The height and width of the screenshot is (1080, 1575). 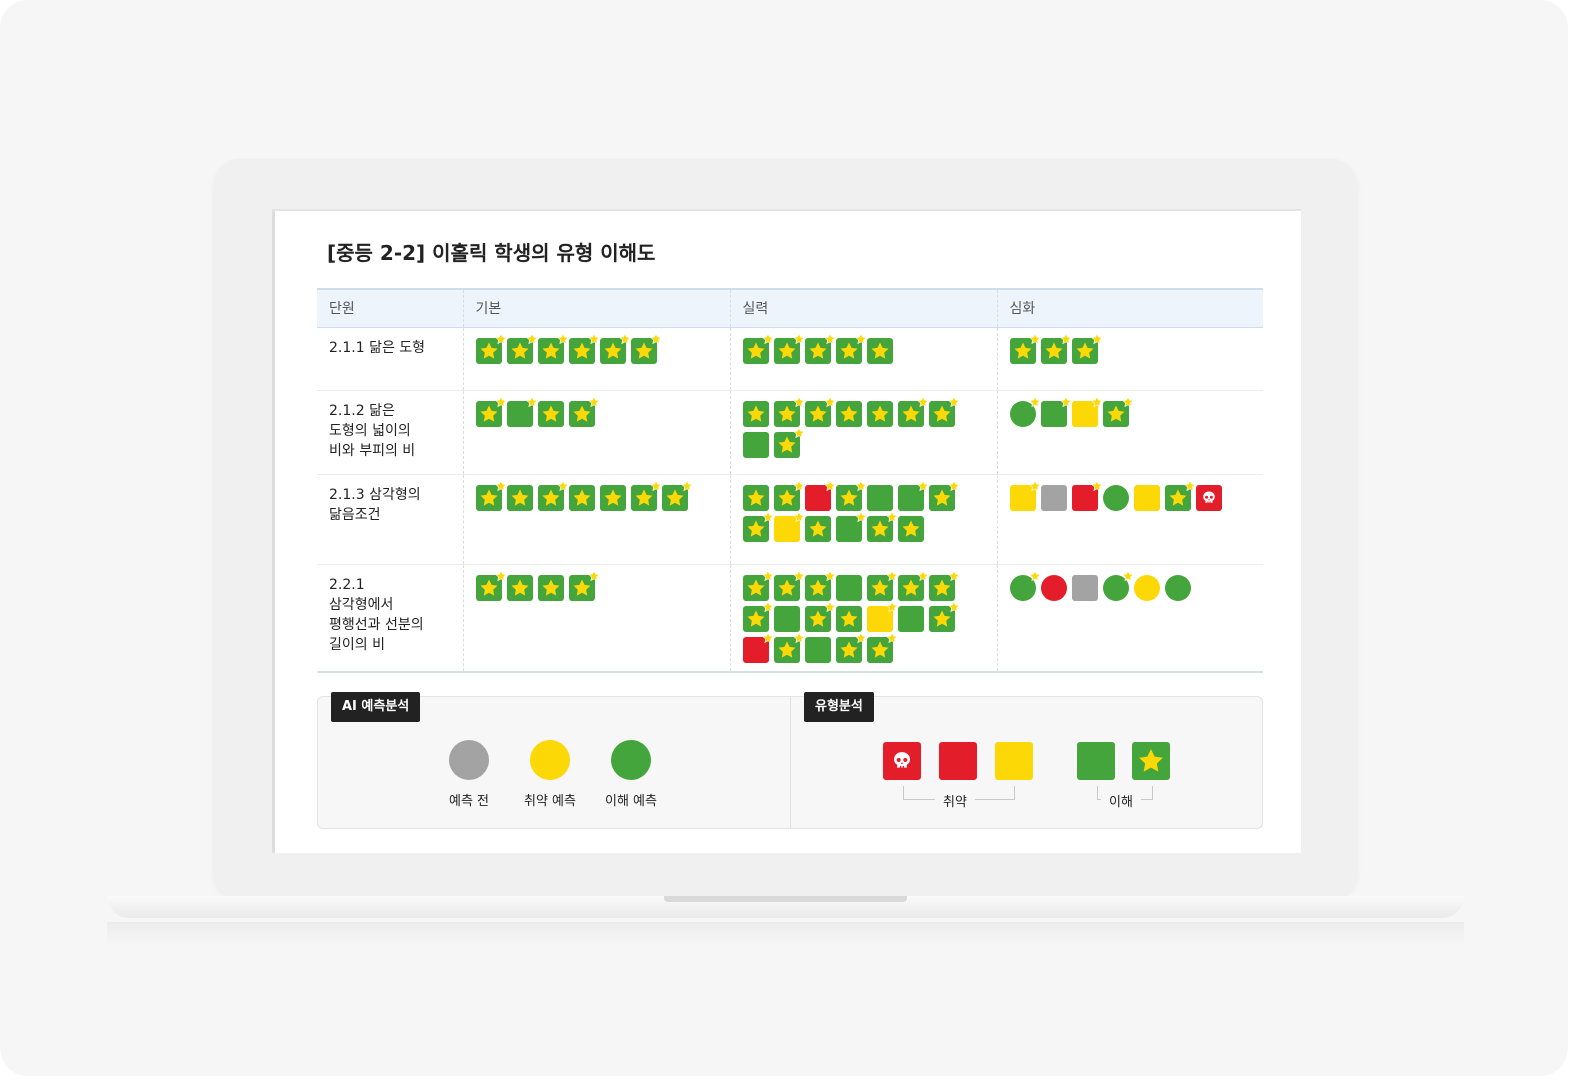 I want to click on laptop-hinge, so click(x=785, y=899).